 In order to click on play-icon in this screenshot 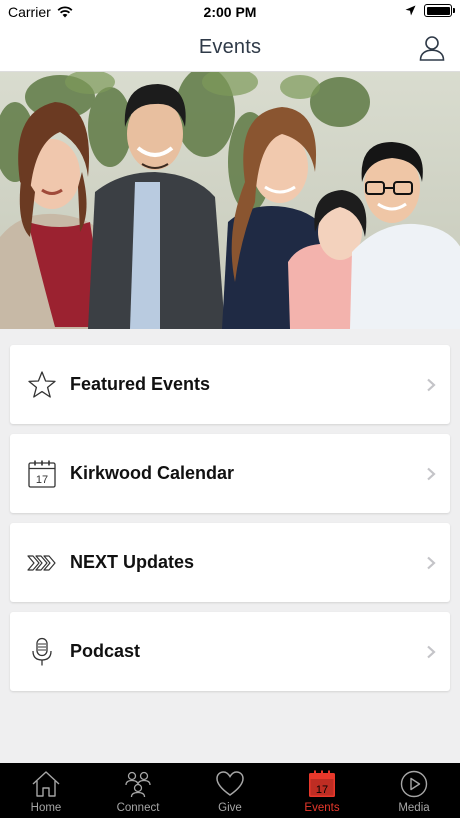, I will do `click(414, 784)`.